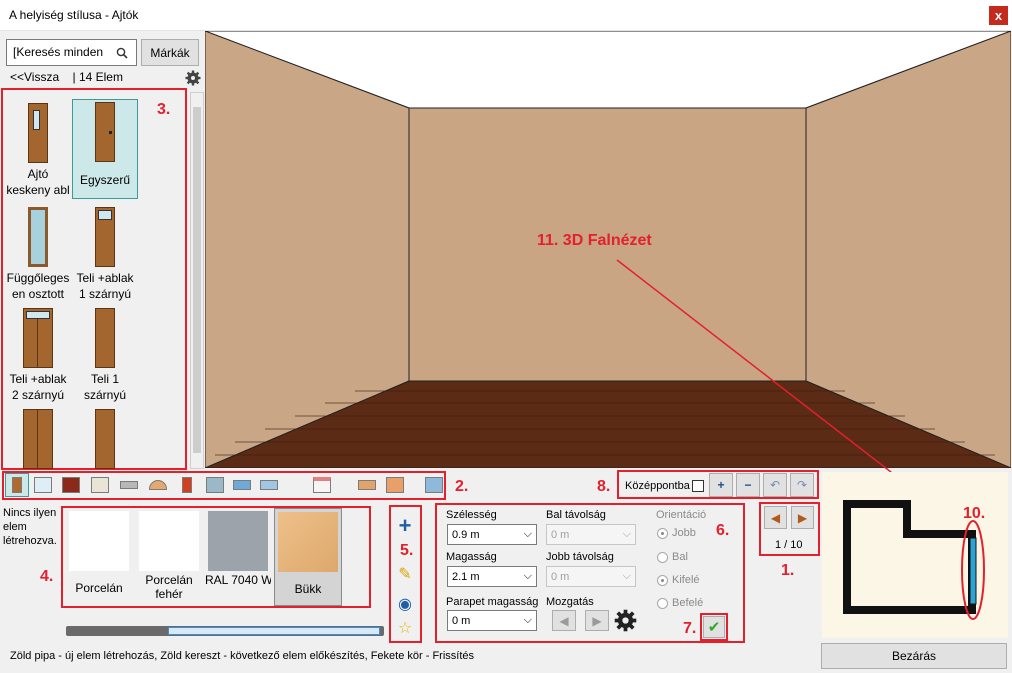 This screenshot has width=1012, height=673. I want to click on title-bar: A helyiség stílusa - Ajtók x, so click(506, 15).